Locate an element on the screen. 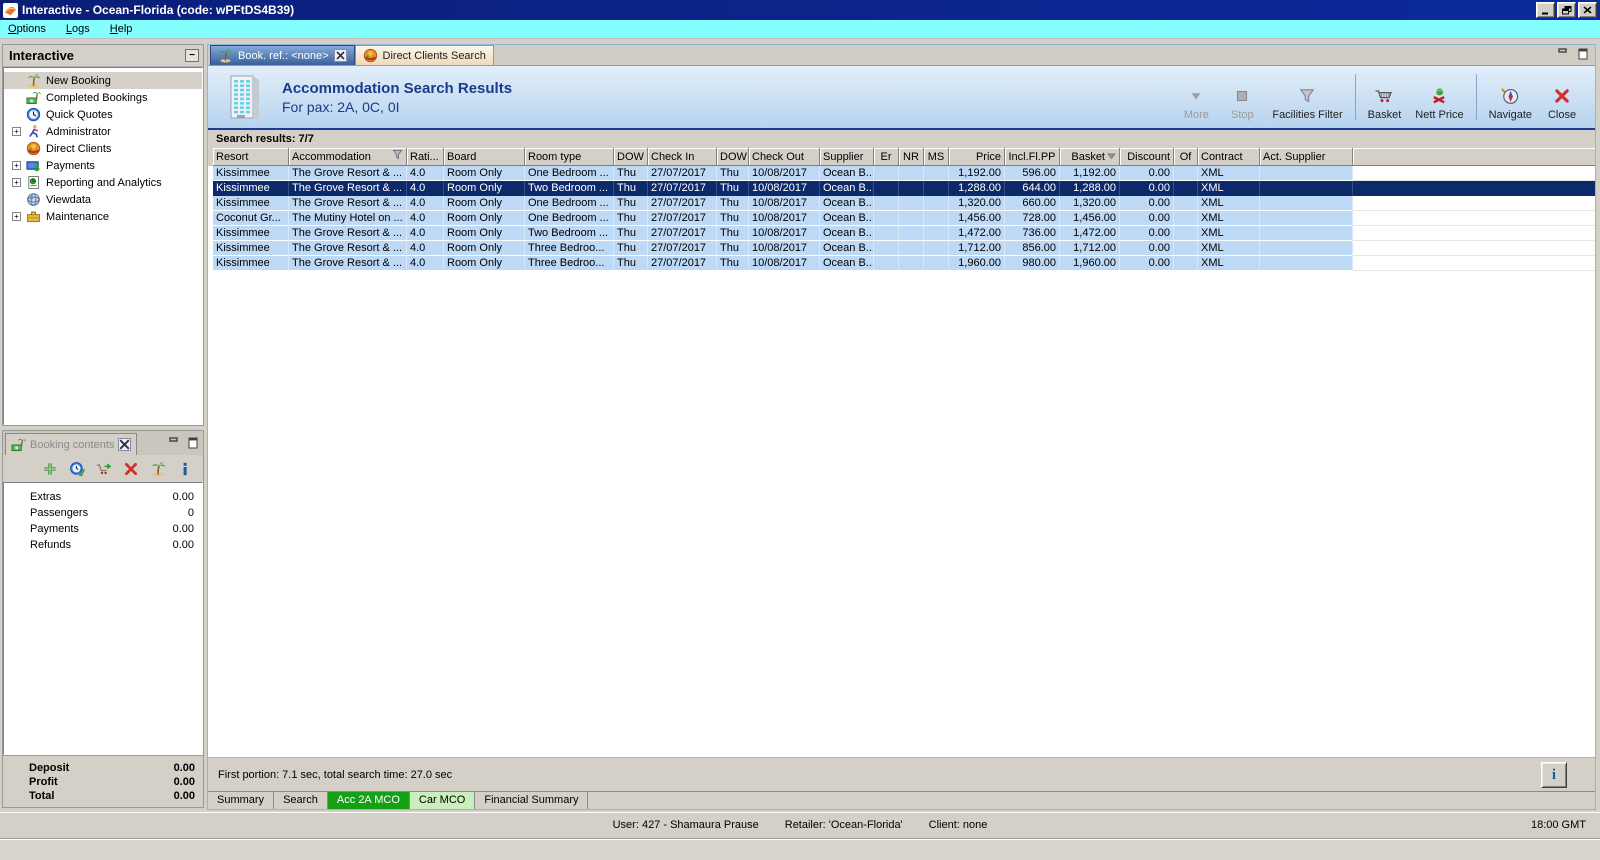 The height and width of the screenshot is (860, 1600). sidebar-item-quick-quotes: Quick Quotes is located at coordinates (103, 114).